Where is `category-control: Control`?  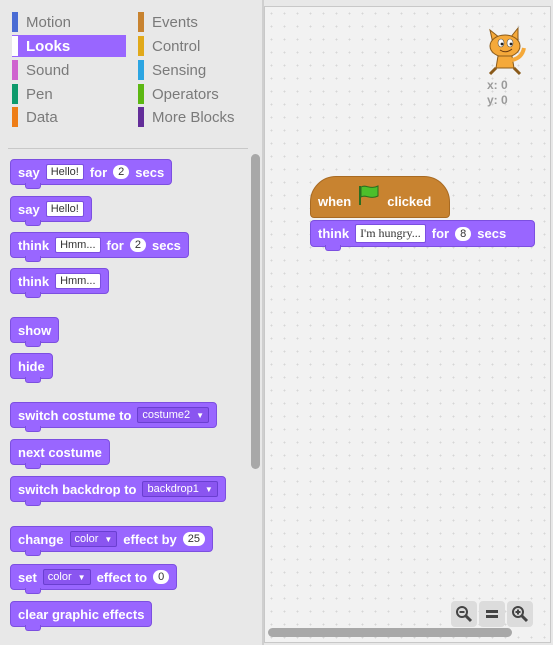
category-control: Control is located at coordinates (193, 46).